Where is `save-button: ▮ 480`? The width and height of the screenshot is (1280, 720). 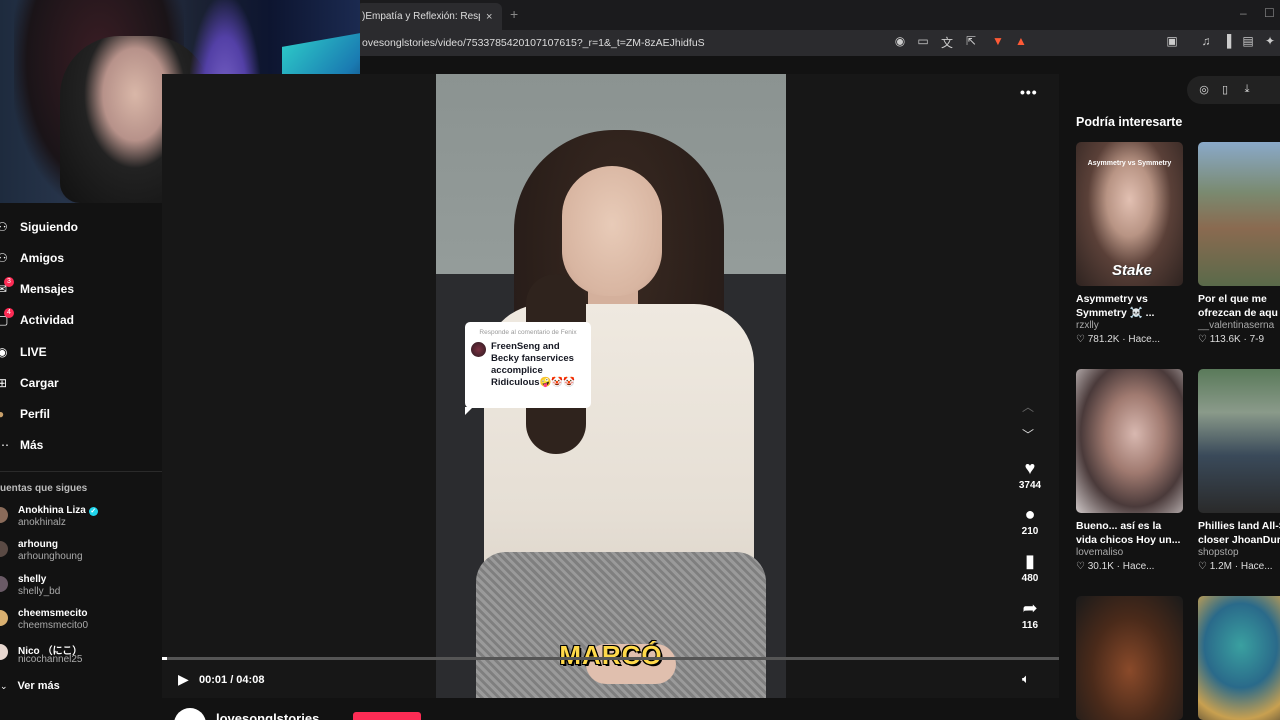
save-button: ▮ 480 is located at coordinates (1030, 567).